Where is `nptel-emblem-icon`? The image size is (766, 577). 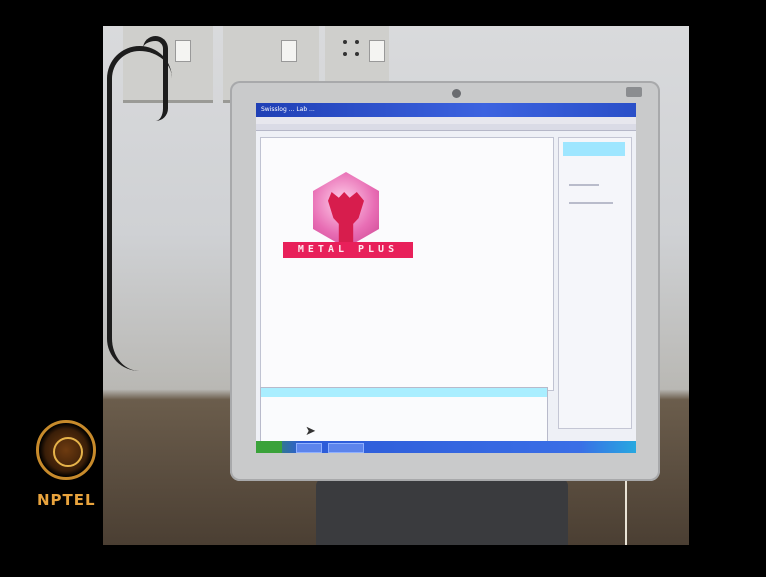 nptel-emblem-icon is located at coordinates (66, 450).